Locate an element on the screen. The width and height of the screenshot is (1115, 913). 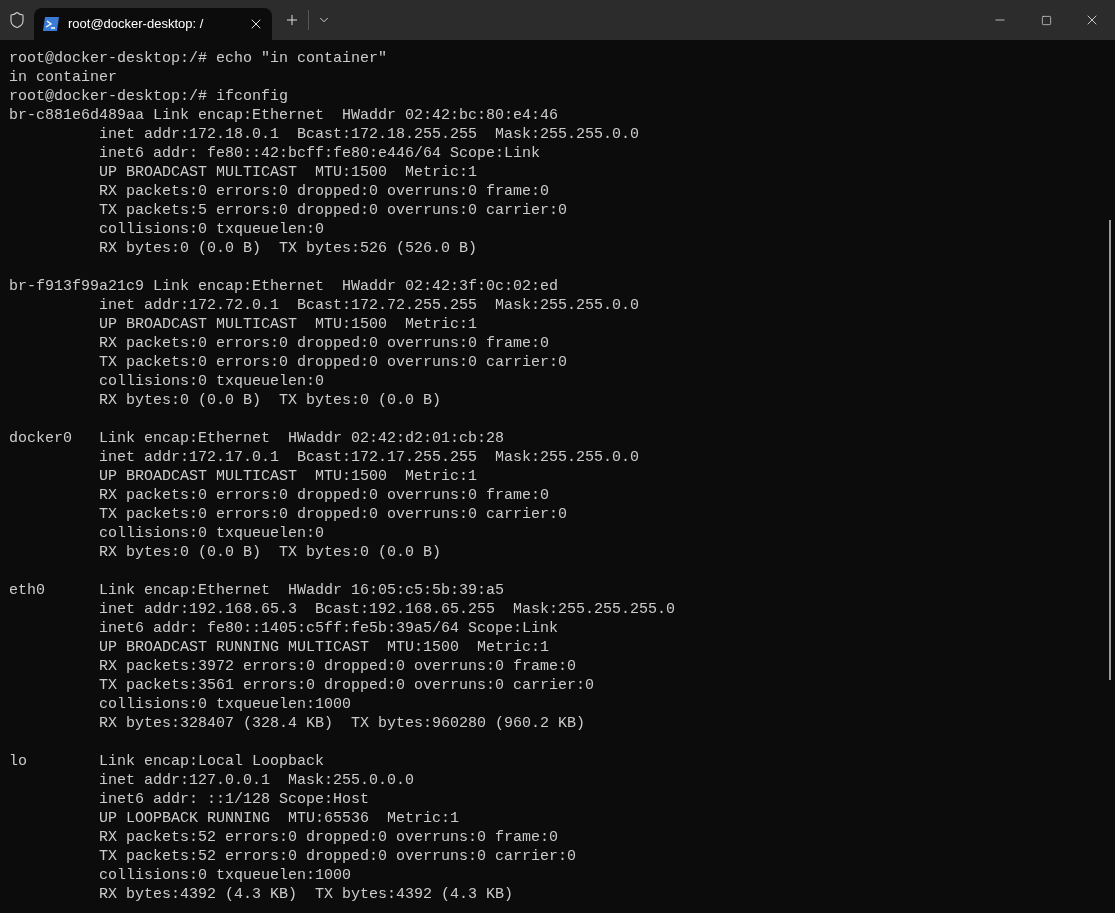
terminal-line: eth0 Link encap:Ethernet HWaddr 16:05:c5:5b:39:a5 is located at coordinates (257, 590).